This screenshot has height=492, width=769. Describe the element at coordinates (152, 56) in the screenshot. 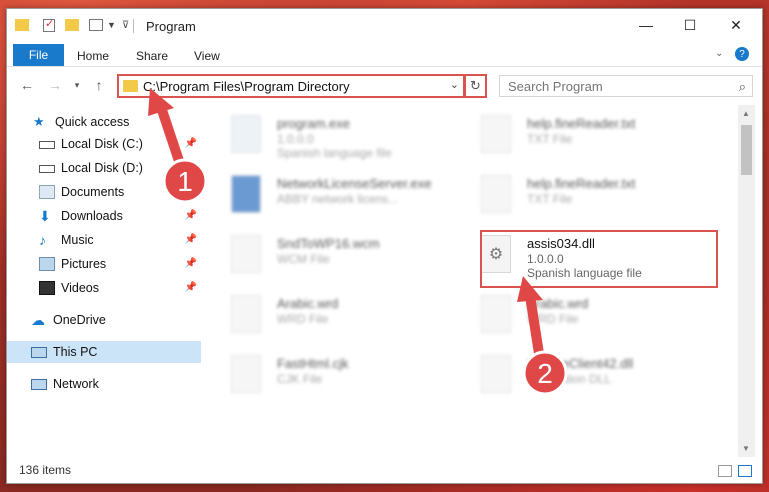

I see `tab-share: Share` at that location.